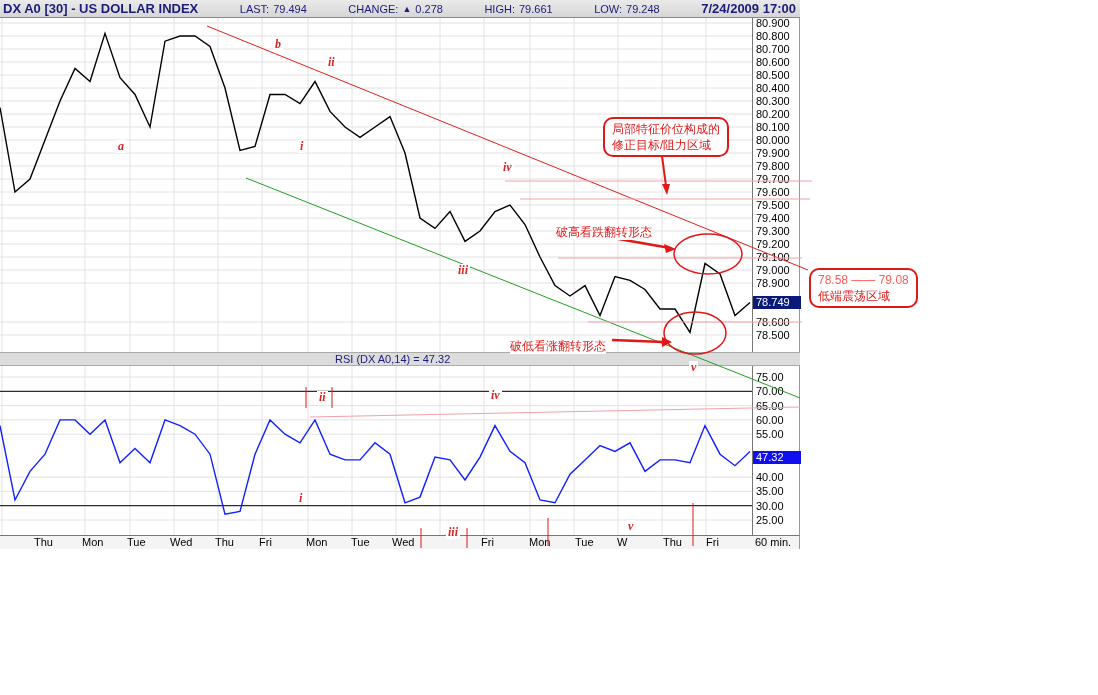  Describe the element at coordinates (777, 457) in the screenshot. I see `current-rsi-label: 47.32` at that location.